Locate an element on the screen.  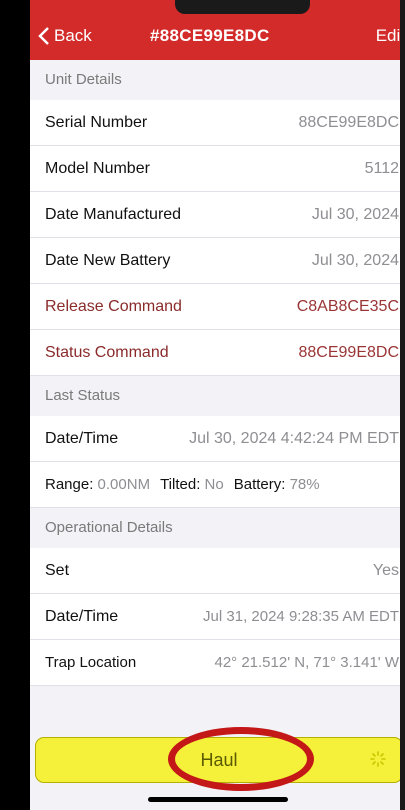
range-value: 0.00NM is located at coordinates (124, 484).